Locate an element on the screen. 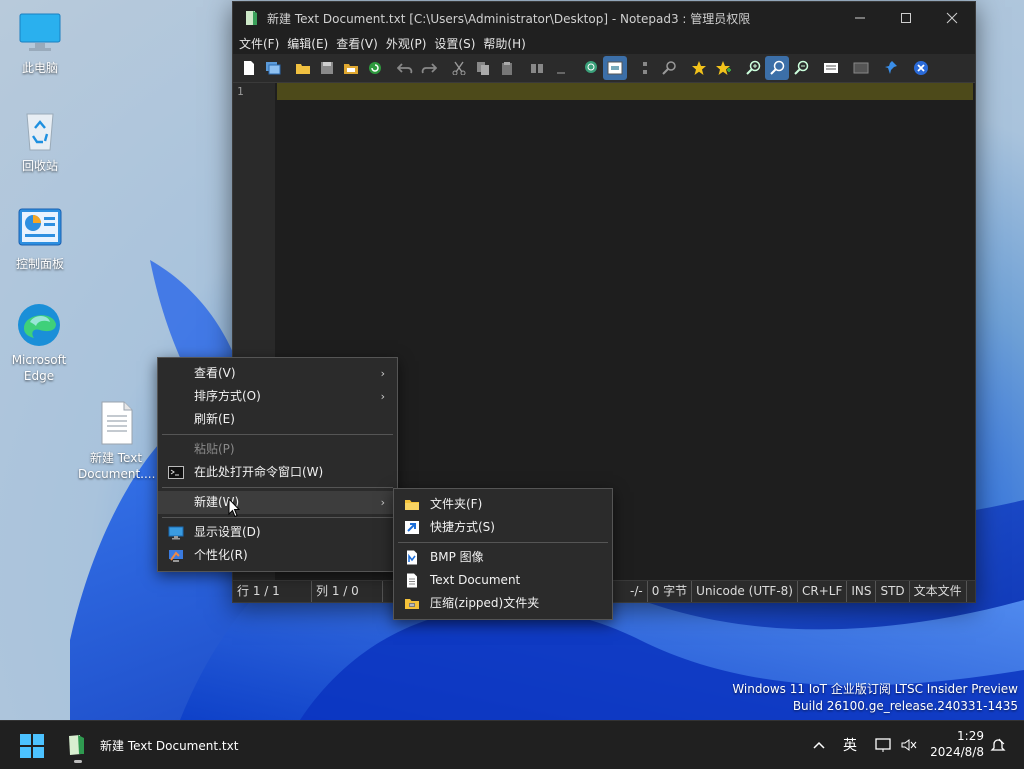 The image size is (1024, 769). copy-button is located at coordinates (483, 68).